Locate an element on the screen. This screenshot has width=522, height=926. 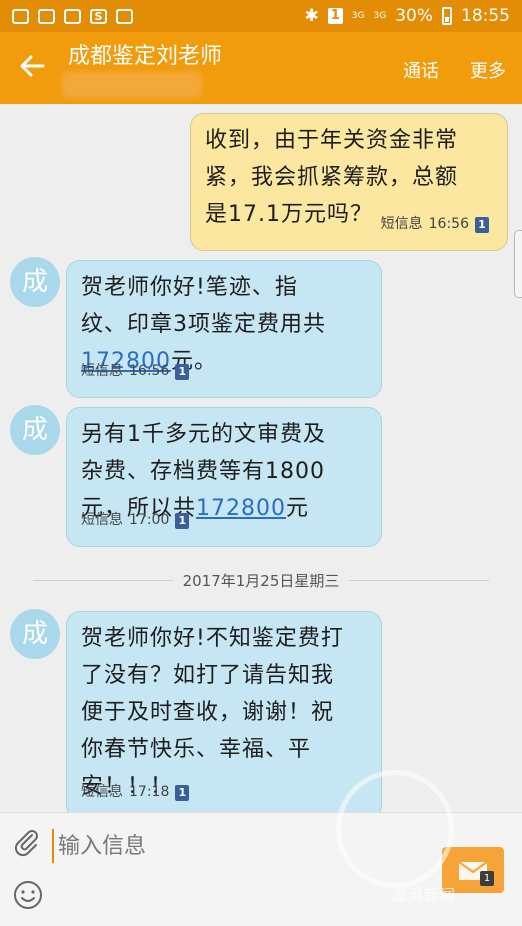
message-time: 17:18 is located at coordinates (149, 792).